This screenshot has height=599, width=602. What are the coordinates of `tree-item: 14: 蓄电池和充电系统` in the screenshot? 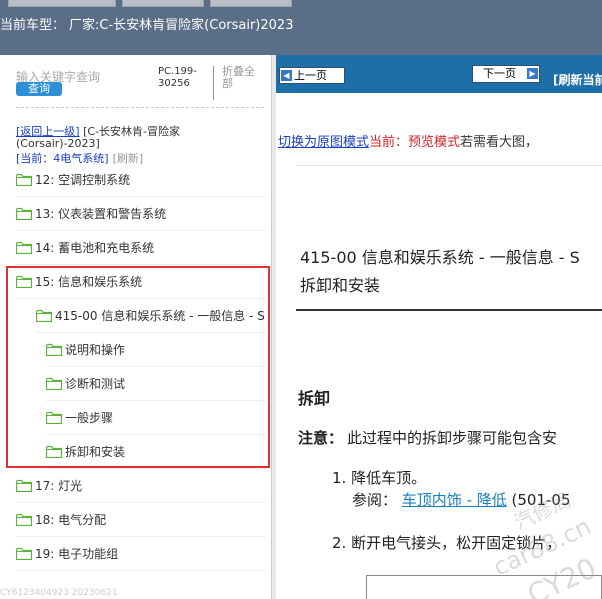 It's located at (141, 248).